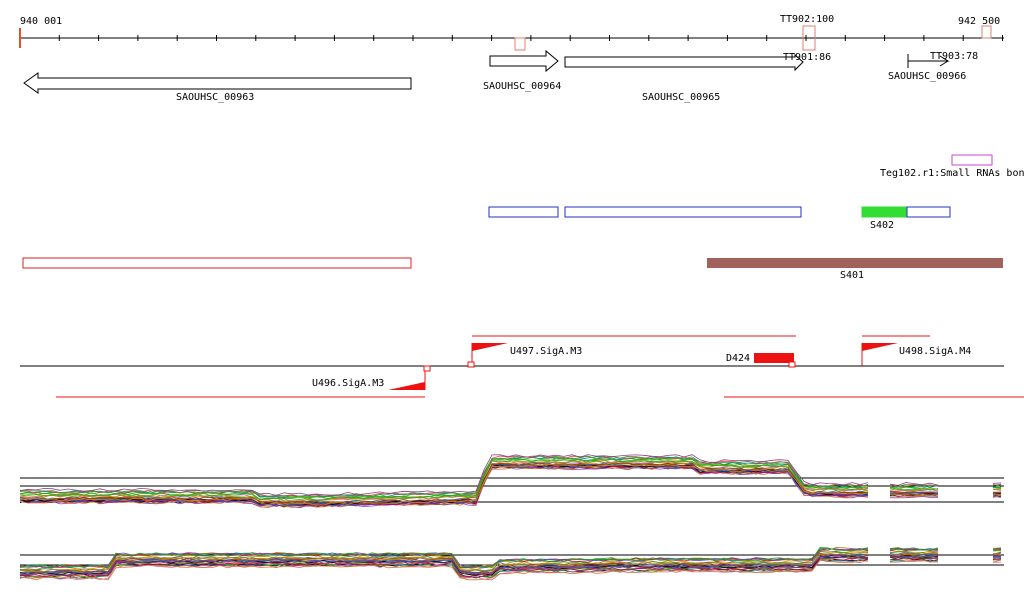  Describe the element at coordinates (20, 38) in the screenshot. I see `axis-start-marker` at that location.